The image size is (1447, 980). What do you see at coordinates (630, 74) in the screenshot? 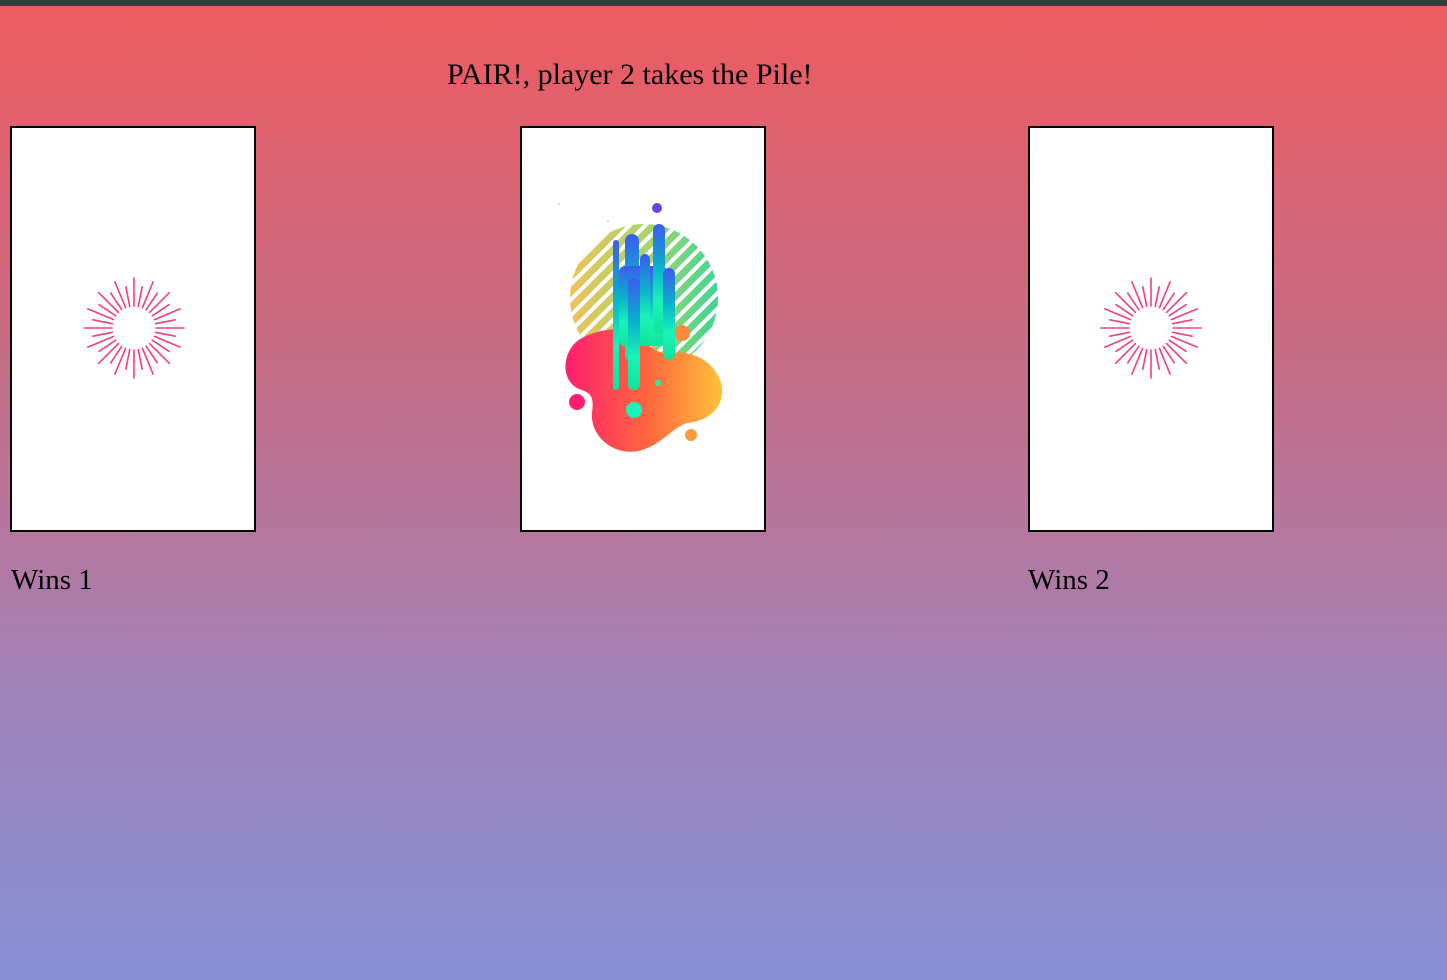
I see `game-status-message: PAIR!, player 2 takes the Pile!` at bounding box center [630, 74].